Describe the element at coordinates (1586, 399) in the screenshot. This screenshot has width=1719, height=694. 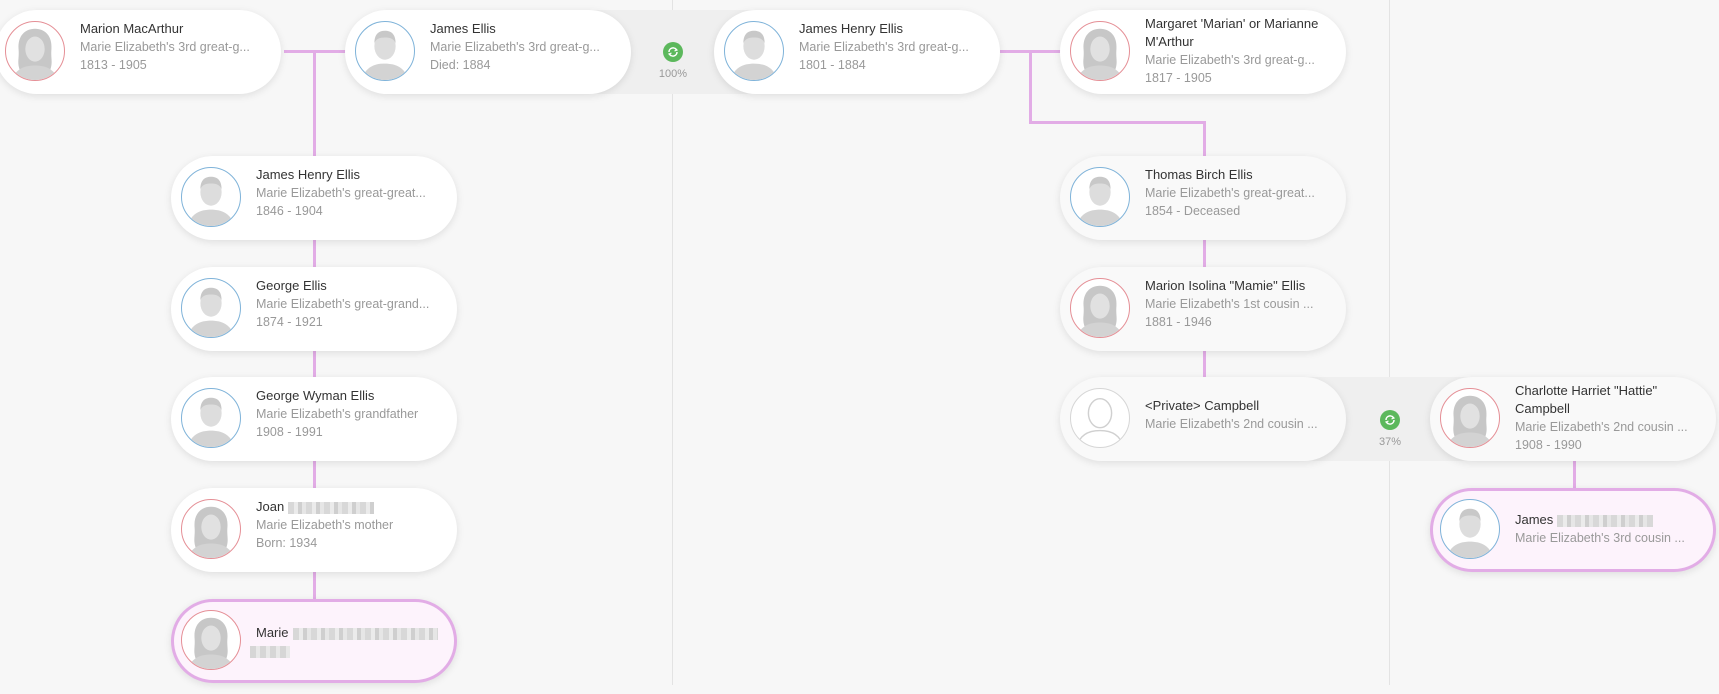
I see `person-name: Charlotte Harriet "Hattie" Campbell` at that location.